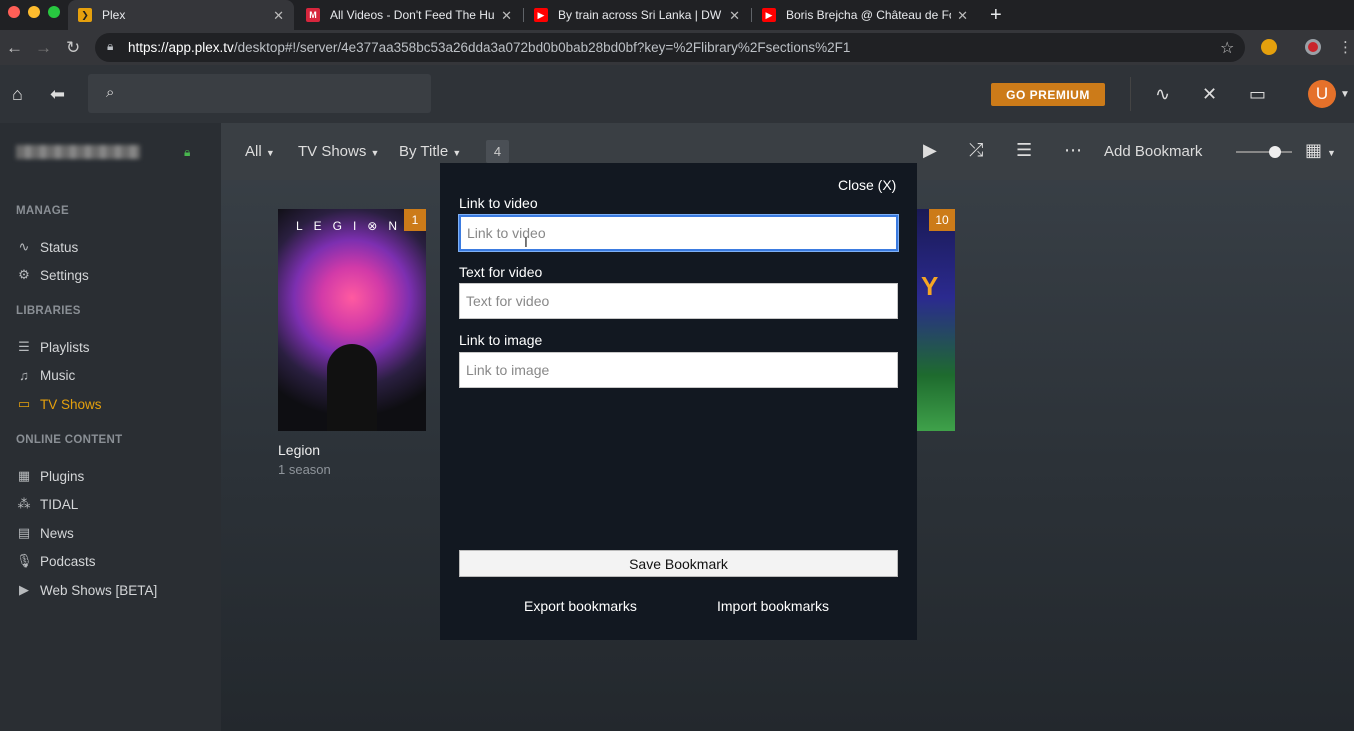  Describe the element at coordinates (304, 469) in the screenshot. I see `show-subtitle: 1 season` at that location.